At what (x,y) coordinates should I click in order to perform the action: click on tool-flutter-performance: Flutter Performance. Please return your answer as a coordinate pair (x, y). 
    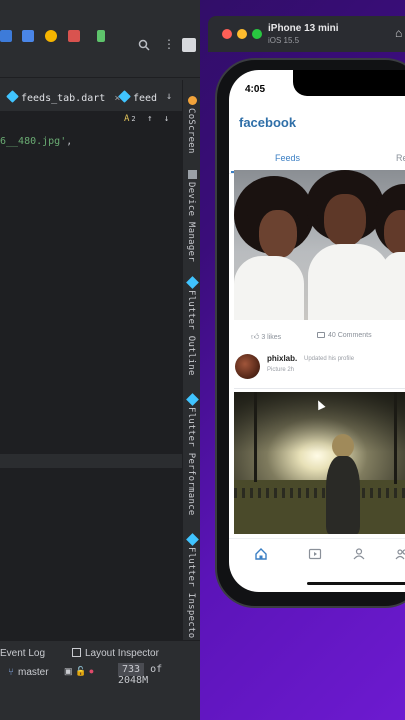
    Looking at the image, I should click on (191, 461).